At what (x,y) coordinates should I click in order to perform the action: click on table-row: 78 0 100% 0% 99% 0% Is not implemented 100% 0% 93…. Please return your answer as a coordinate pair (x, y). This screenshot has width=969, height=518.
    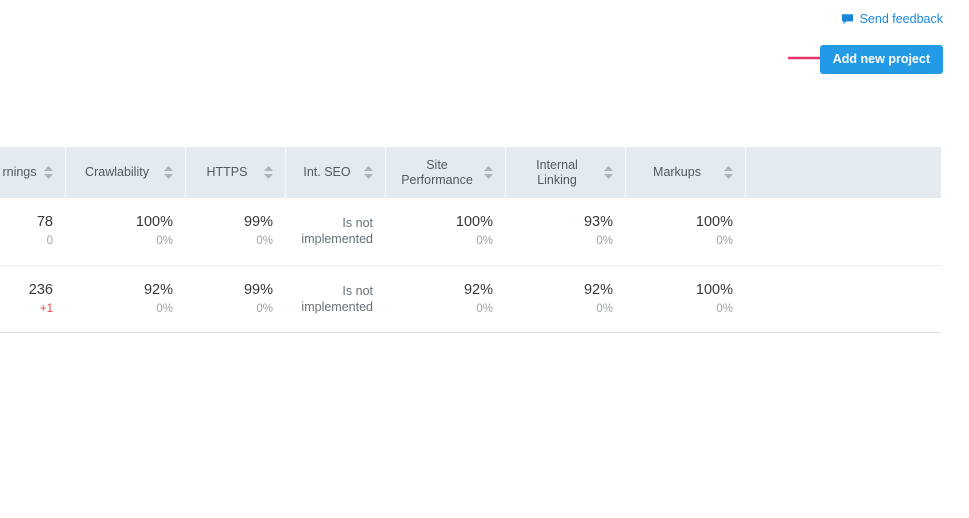
    Looking at the image, I should click on (470, 232).